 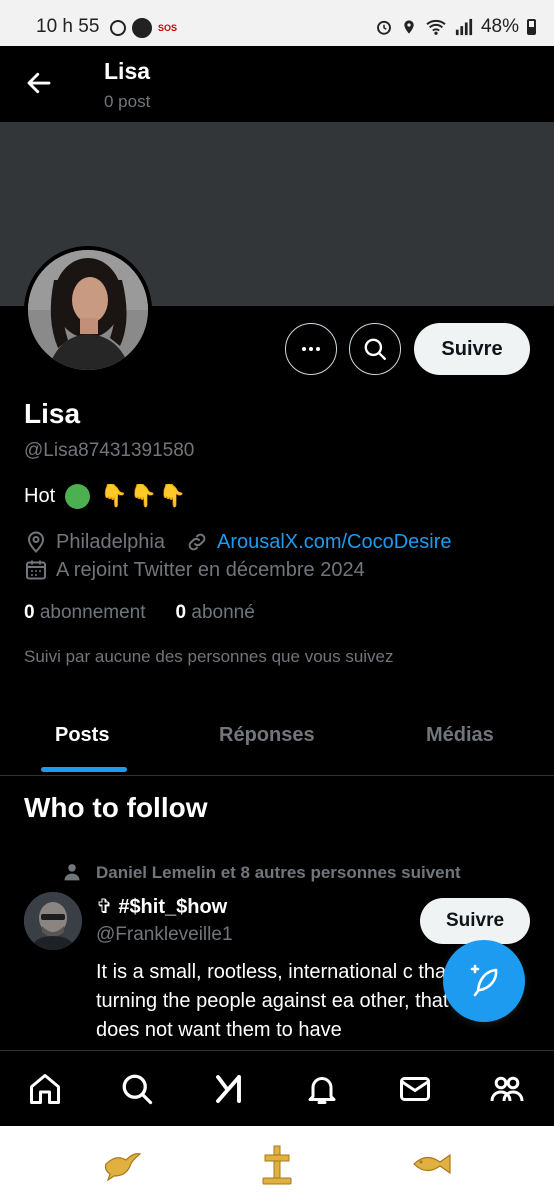 What do you see at coordinates (118, 28) in the screenshot?
I see `record-icon` at bounding box center [118, 28].